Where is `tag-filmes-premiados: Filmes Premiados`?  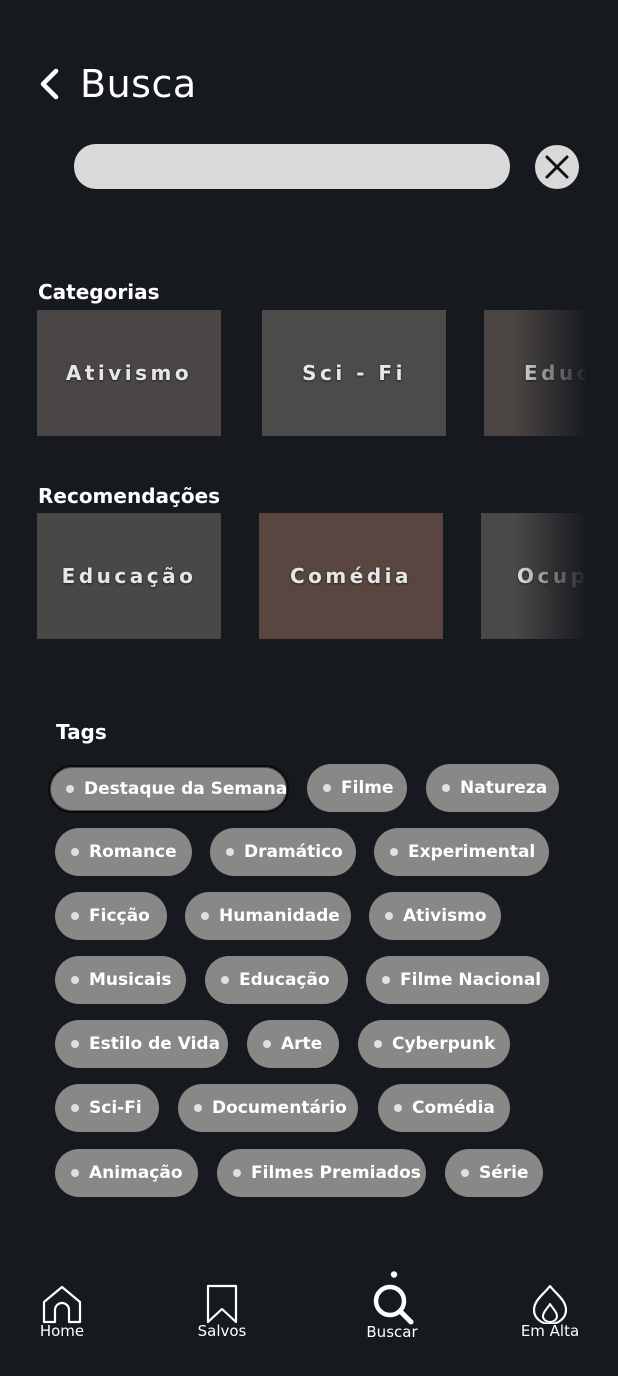 tag-filmes-premiados: Filmes Premiados is located at coordinates (321, 1173).